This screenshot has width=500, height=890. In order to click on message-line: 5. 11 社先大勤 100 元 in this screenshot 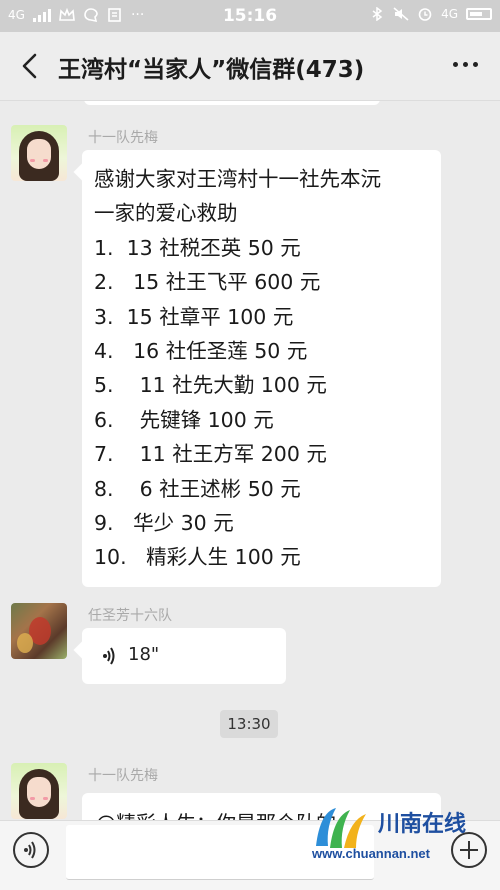, I will do `click(210, 385)`.